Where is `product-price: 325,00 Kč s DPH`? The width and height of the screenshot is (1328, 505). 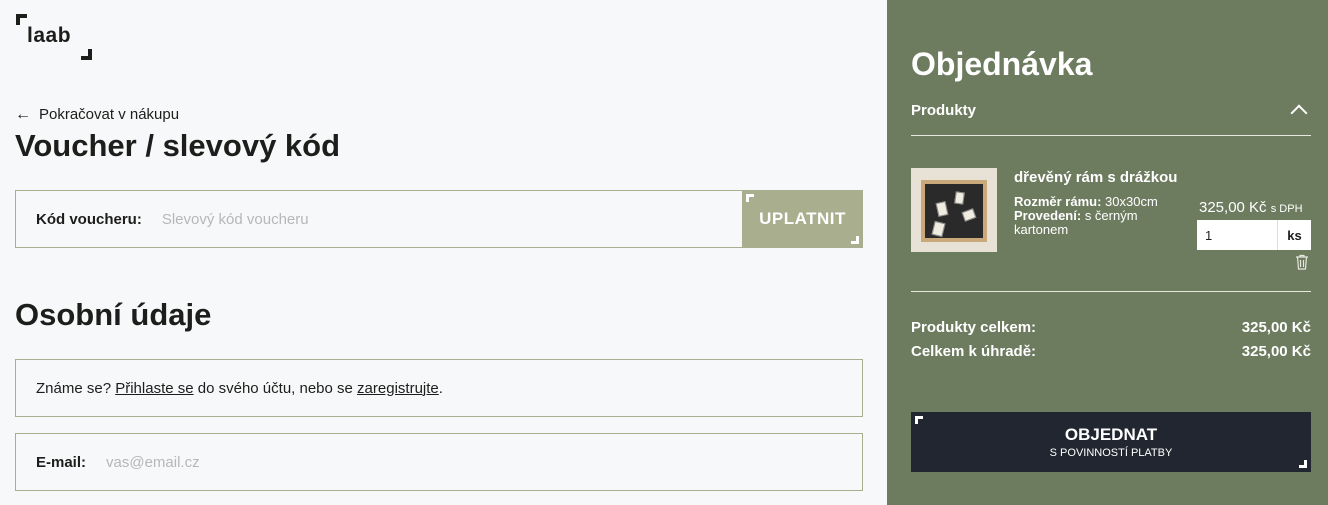 product-price: 325,00 Kč s DPH is located at coordinates (1251, 207).